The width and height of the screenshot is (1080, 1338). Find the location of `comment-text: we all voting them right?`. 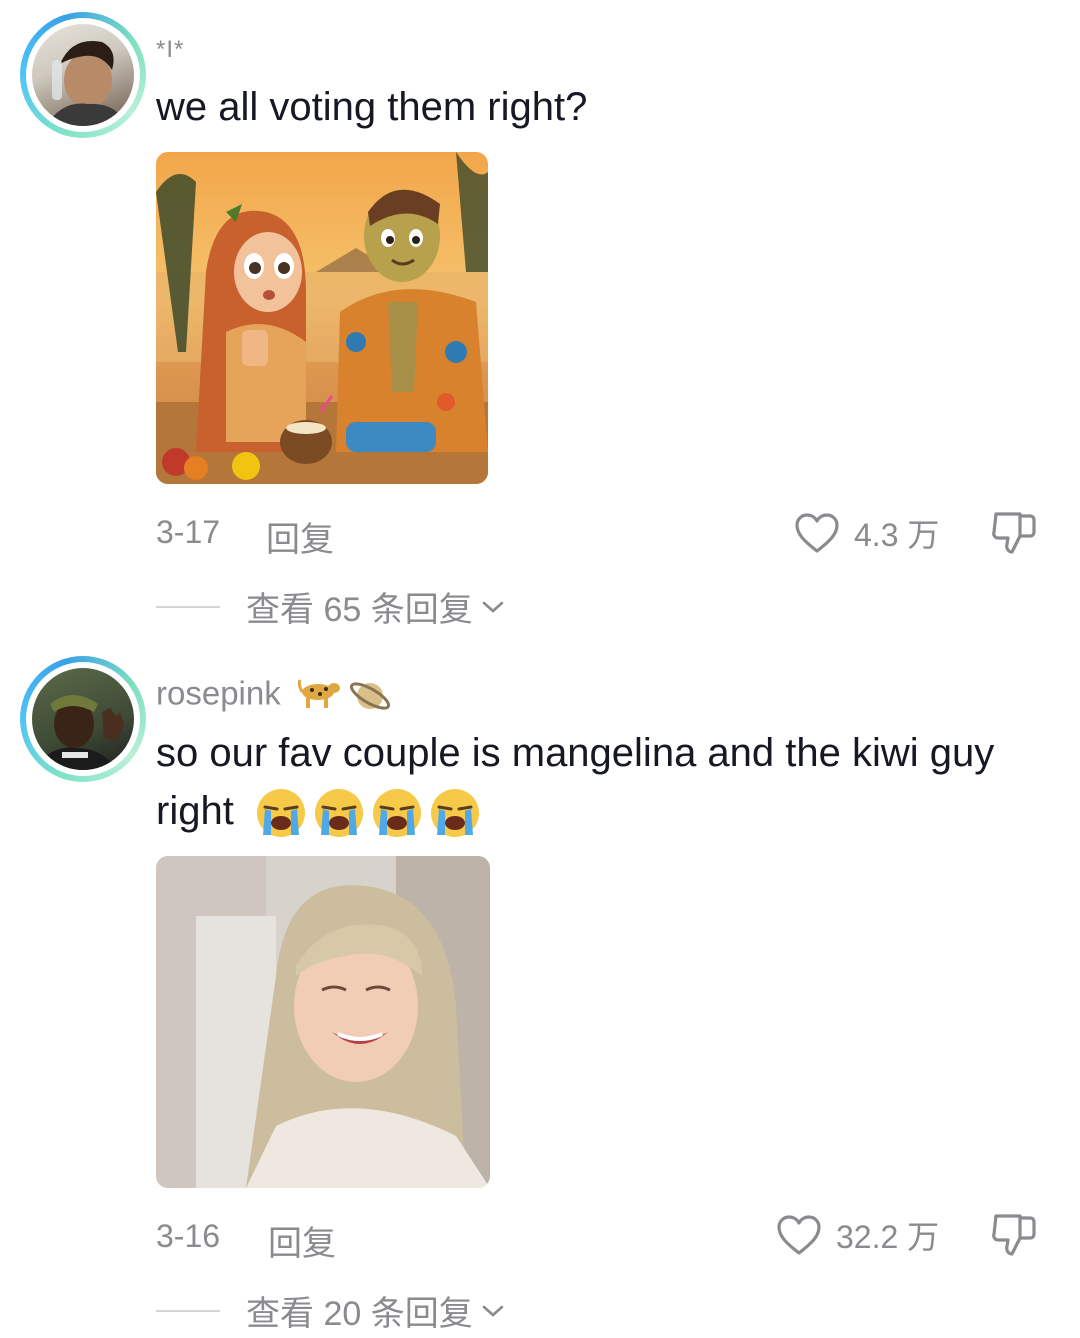

comment-text: we all voting them right? is located at coordinates (372, 107).